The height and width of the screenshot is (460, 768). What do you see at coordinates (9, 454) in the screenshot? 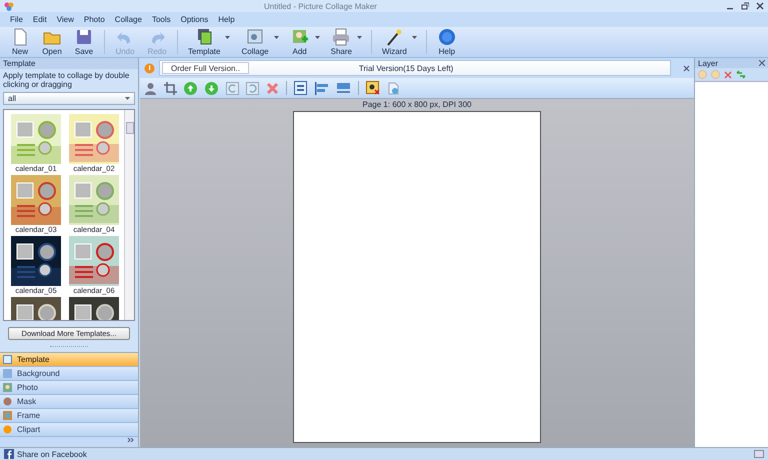
I see `facebook-icon` at bounding box center [9, 454].